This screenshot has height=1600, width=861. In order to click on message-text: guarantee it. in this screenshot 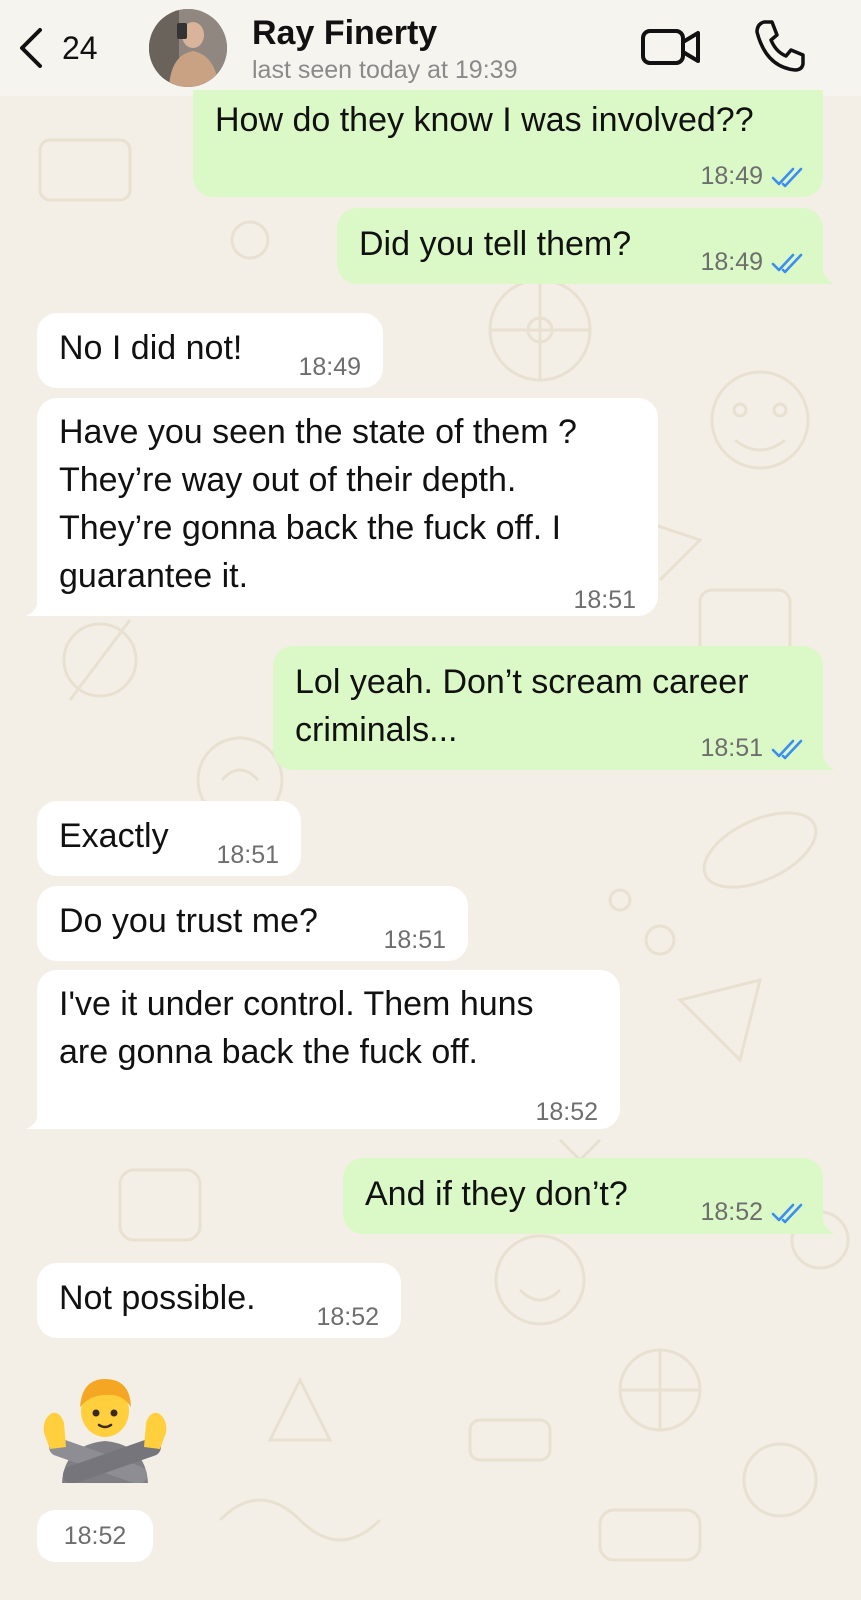, I will do `click(154, 576)`.